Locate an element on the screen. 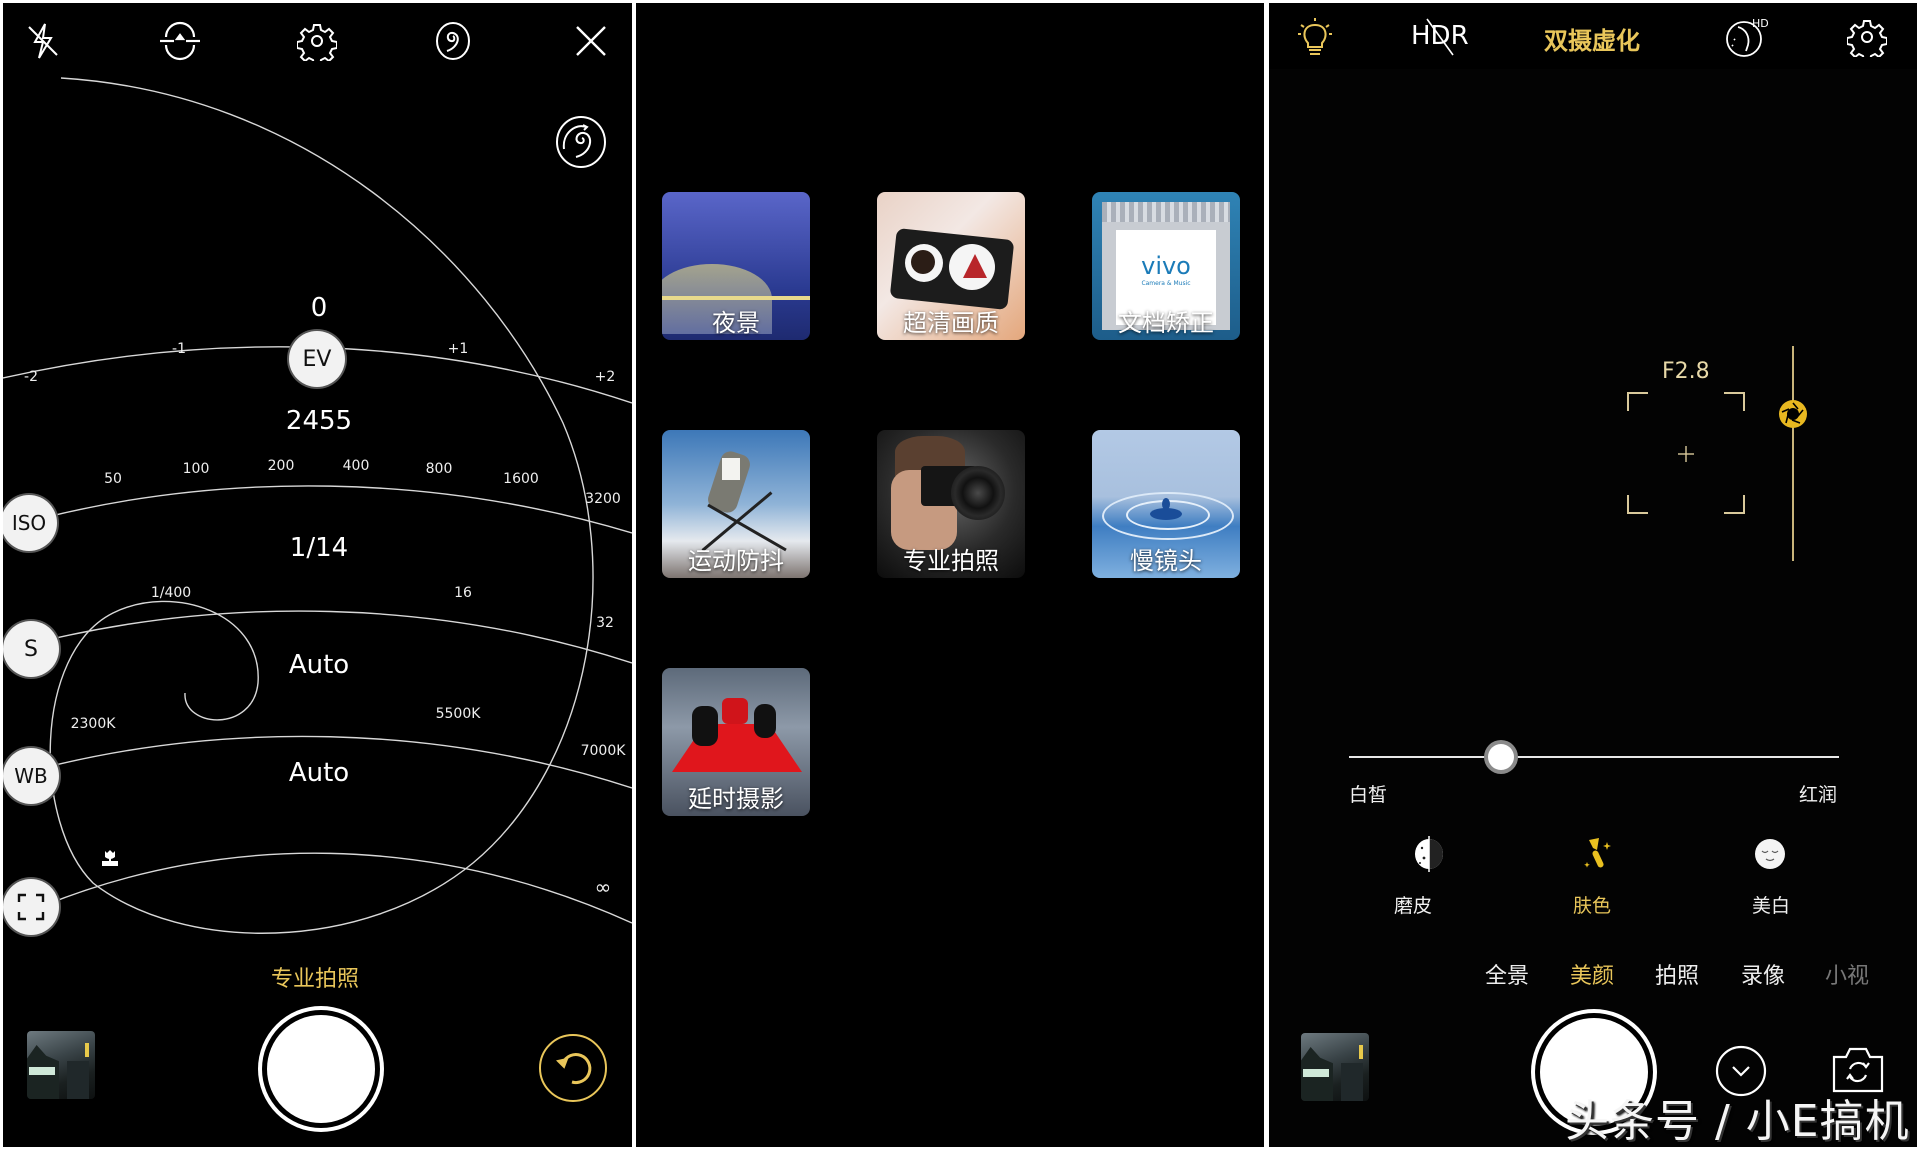 This screenshot has height=1151, width=1920. hd-portrait-icon: HD is located at coordinates (1747, 37).